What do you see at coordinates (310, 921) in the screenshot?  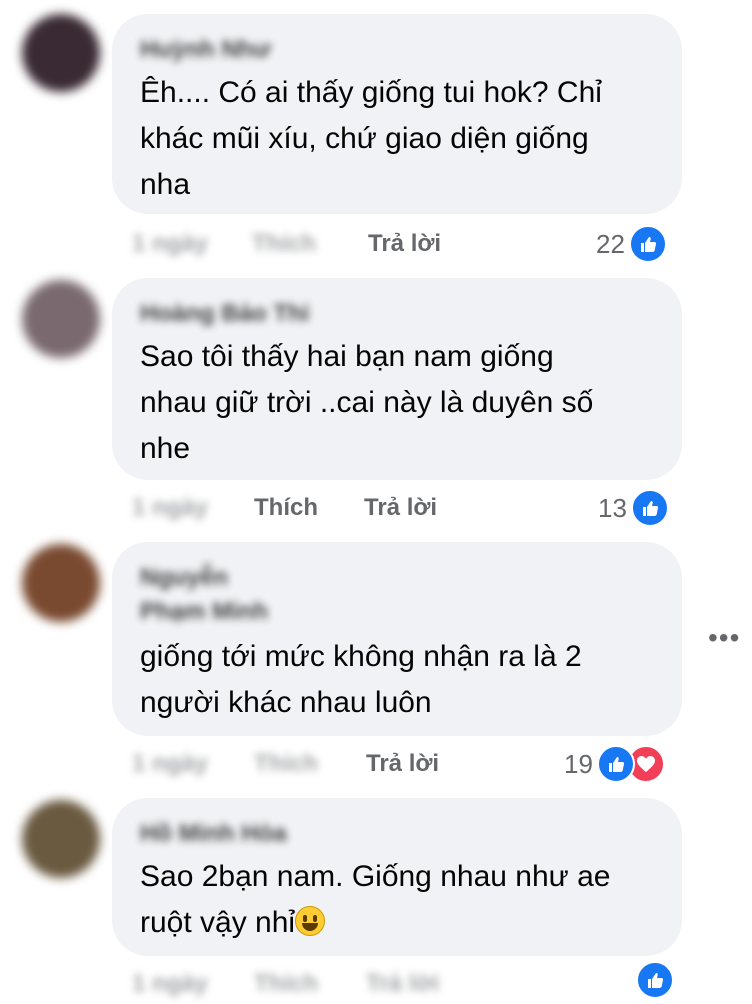 I see `grinning-face-emoji` at bounding box center [310, 921].